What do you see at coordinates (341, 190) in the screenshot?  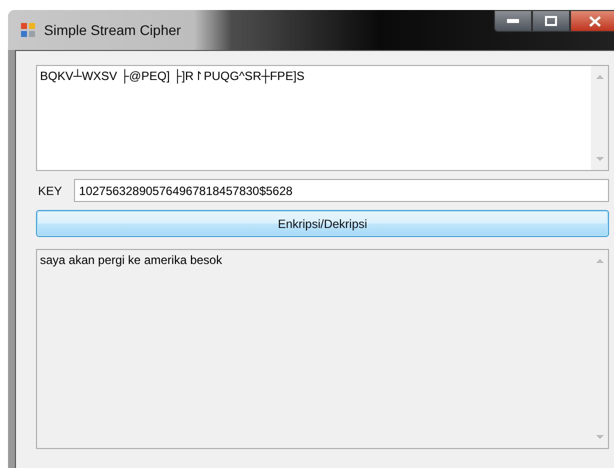 I see `key-field: 102756328905764967818457830$5628` at bounding box center [341, 190].